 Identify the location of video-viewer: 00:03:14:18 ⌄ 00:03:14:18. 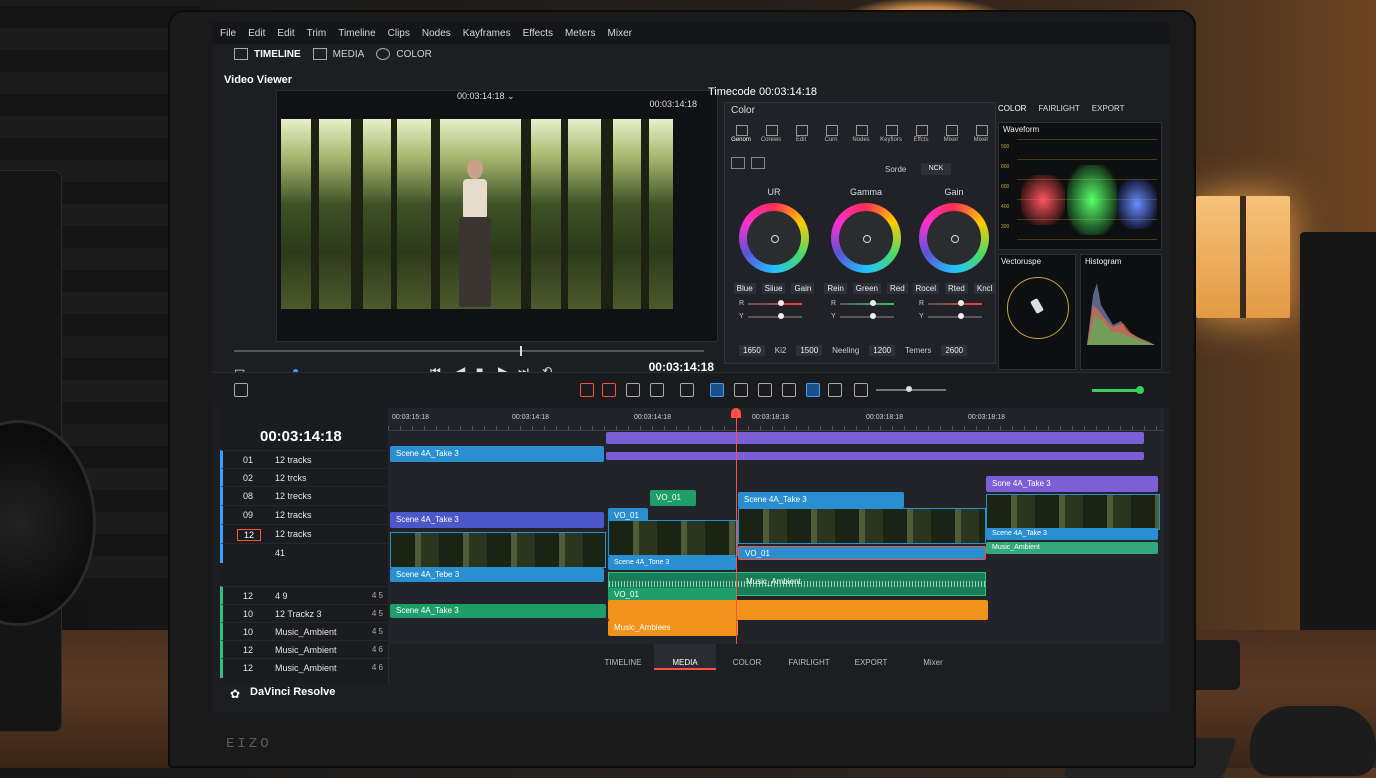
(497, 216).